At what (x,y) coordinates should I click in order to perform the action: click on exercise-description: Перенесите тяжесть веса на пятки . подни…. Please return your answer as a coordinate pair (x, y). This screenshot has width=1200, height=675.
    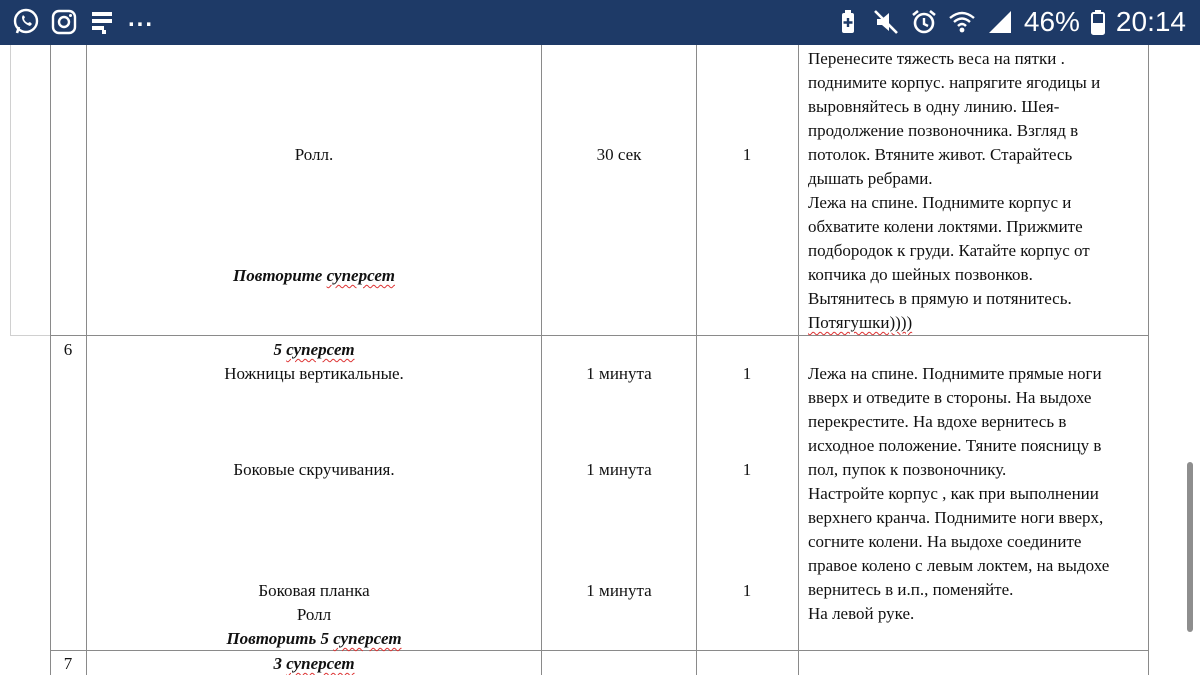
    Looking at the image, I should click on (954, 190).